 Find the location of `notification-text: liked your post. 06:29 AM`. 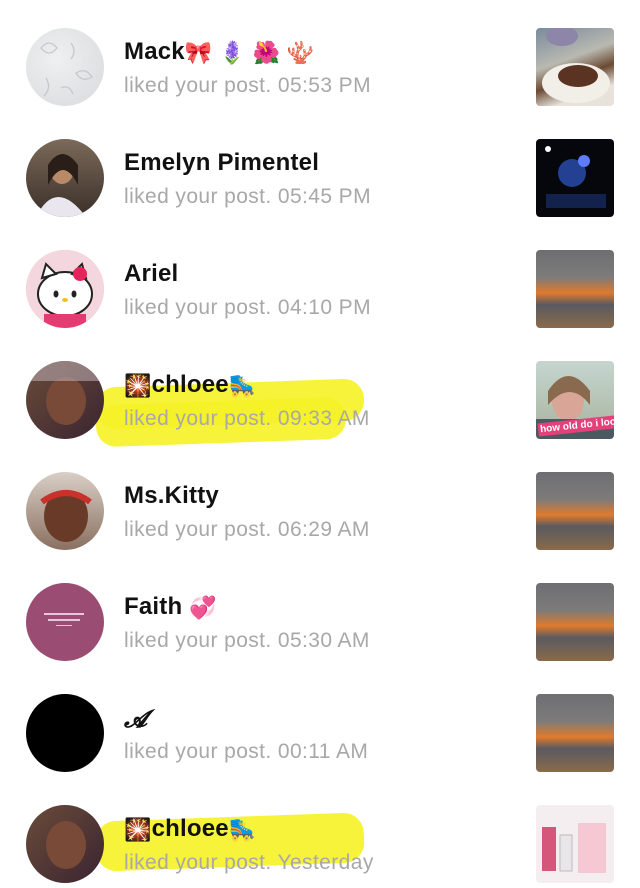

notification-text: liked your post. 06:29 AM is located at coordinates (247, 529).